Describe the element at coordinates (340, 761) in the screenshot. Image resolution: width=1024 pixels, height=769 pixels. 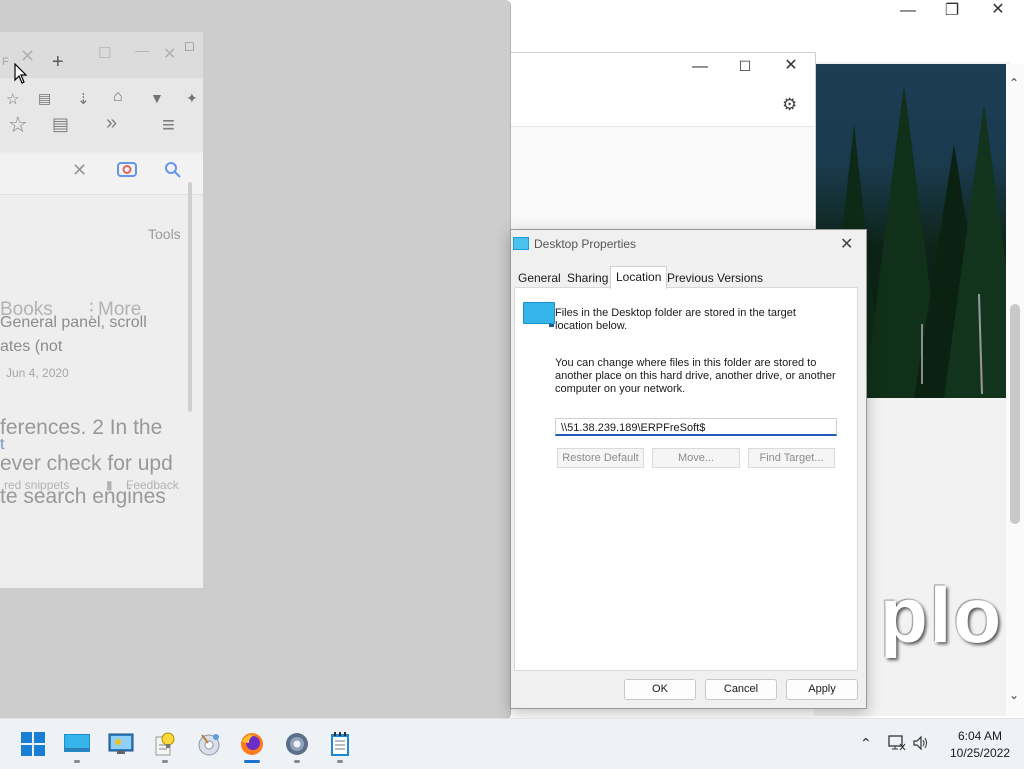
I see `notepad-running-indicator` at that location.